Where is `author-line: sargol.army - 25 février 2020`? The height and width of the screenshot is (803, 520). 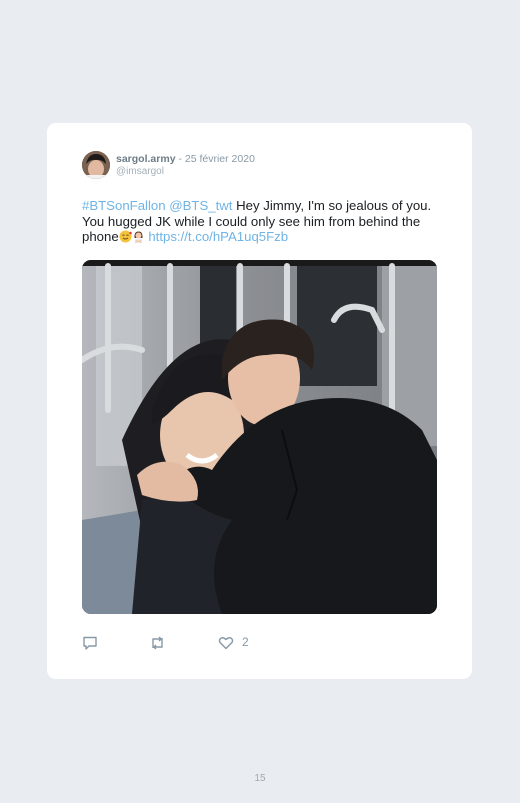
author-line: sargol.army - 25 février 2020 is located at coordinates (185, 159).